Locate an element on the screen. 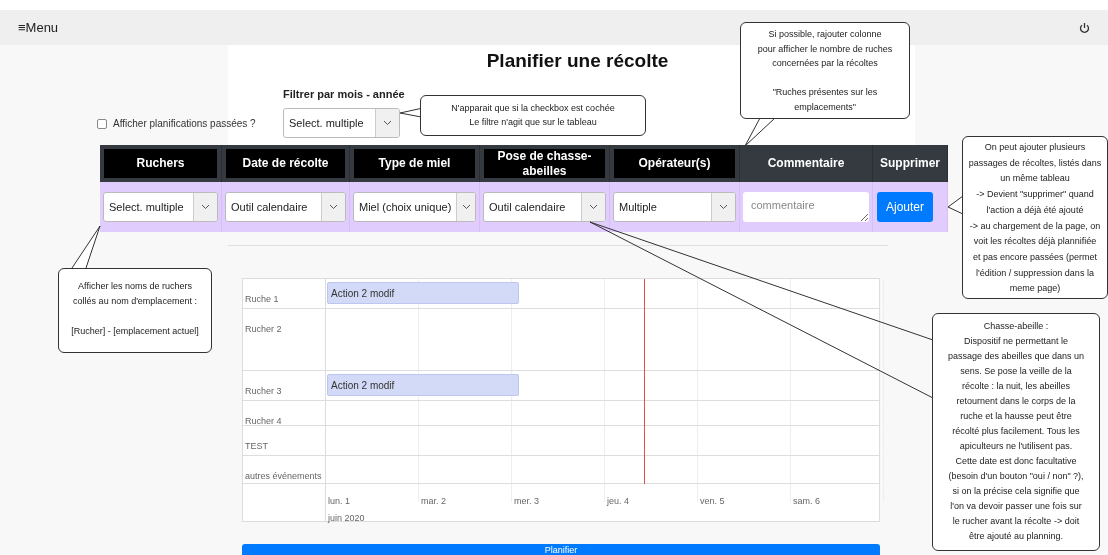 The width and height of the screenshot is (1108, 555). power-icon is located at coordinates (1084, 27).